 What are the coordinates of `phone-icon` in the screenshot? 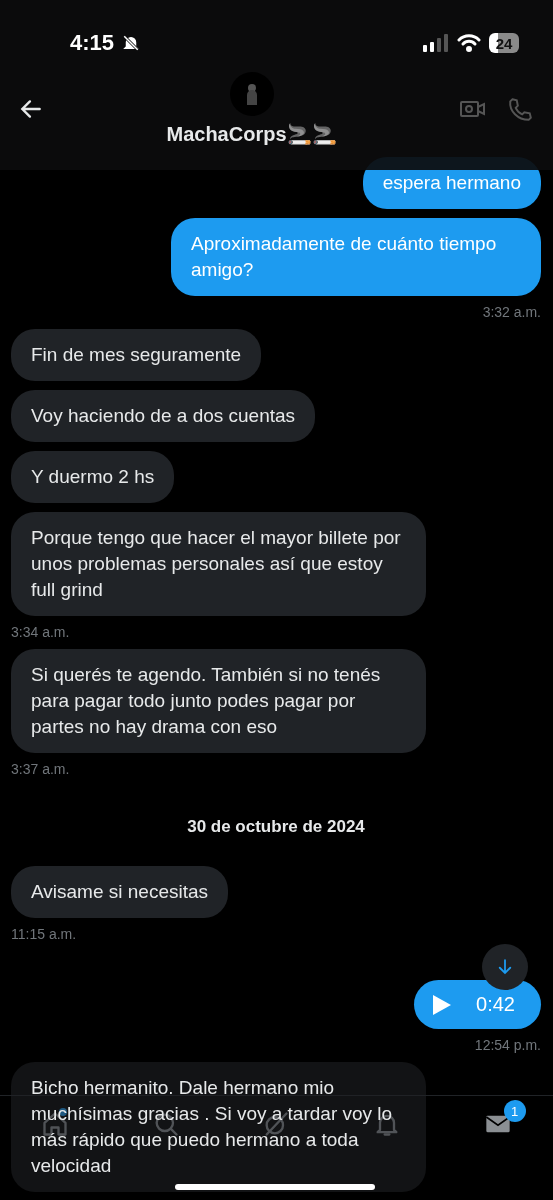 It's located at (520, 109).